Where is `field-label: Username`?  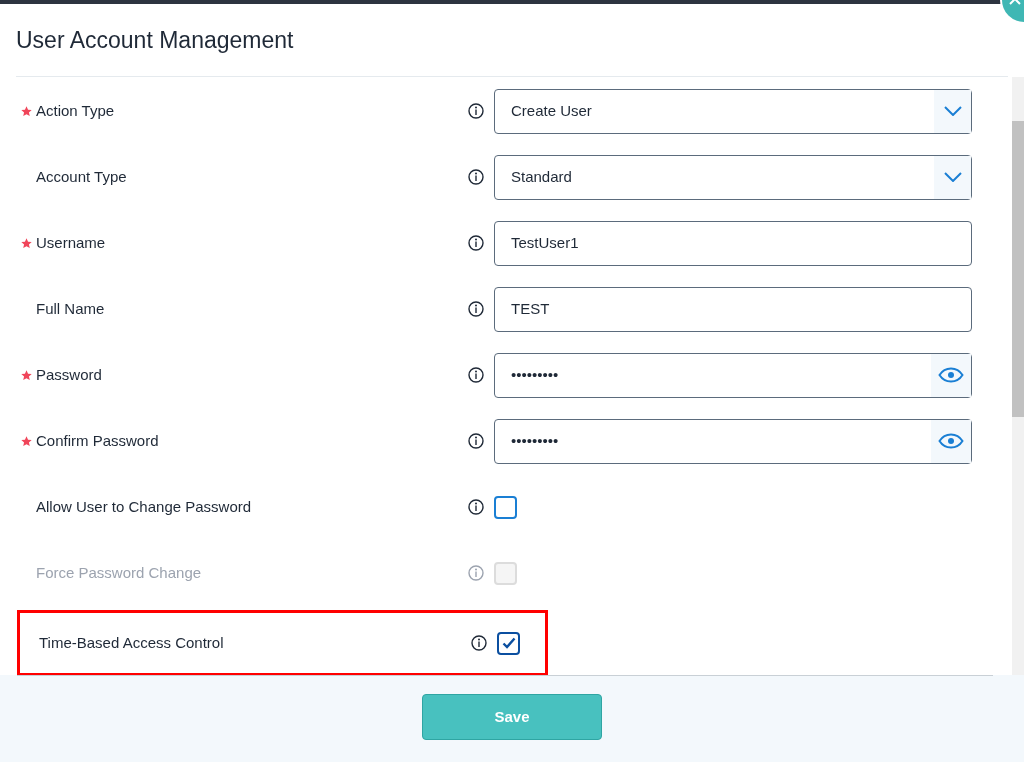 field-label: Username is located at coordinates (71, 242).